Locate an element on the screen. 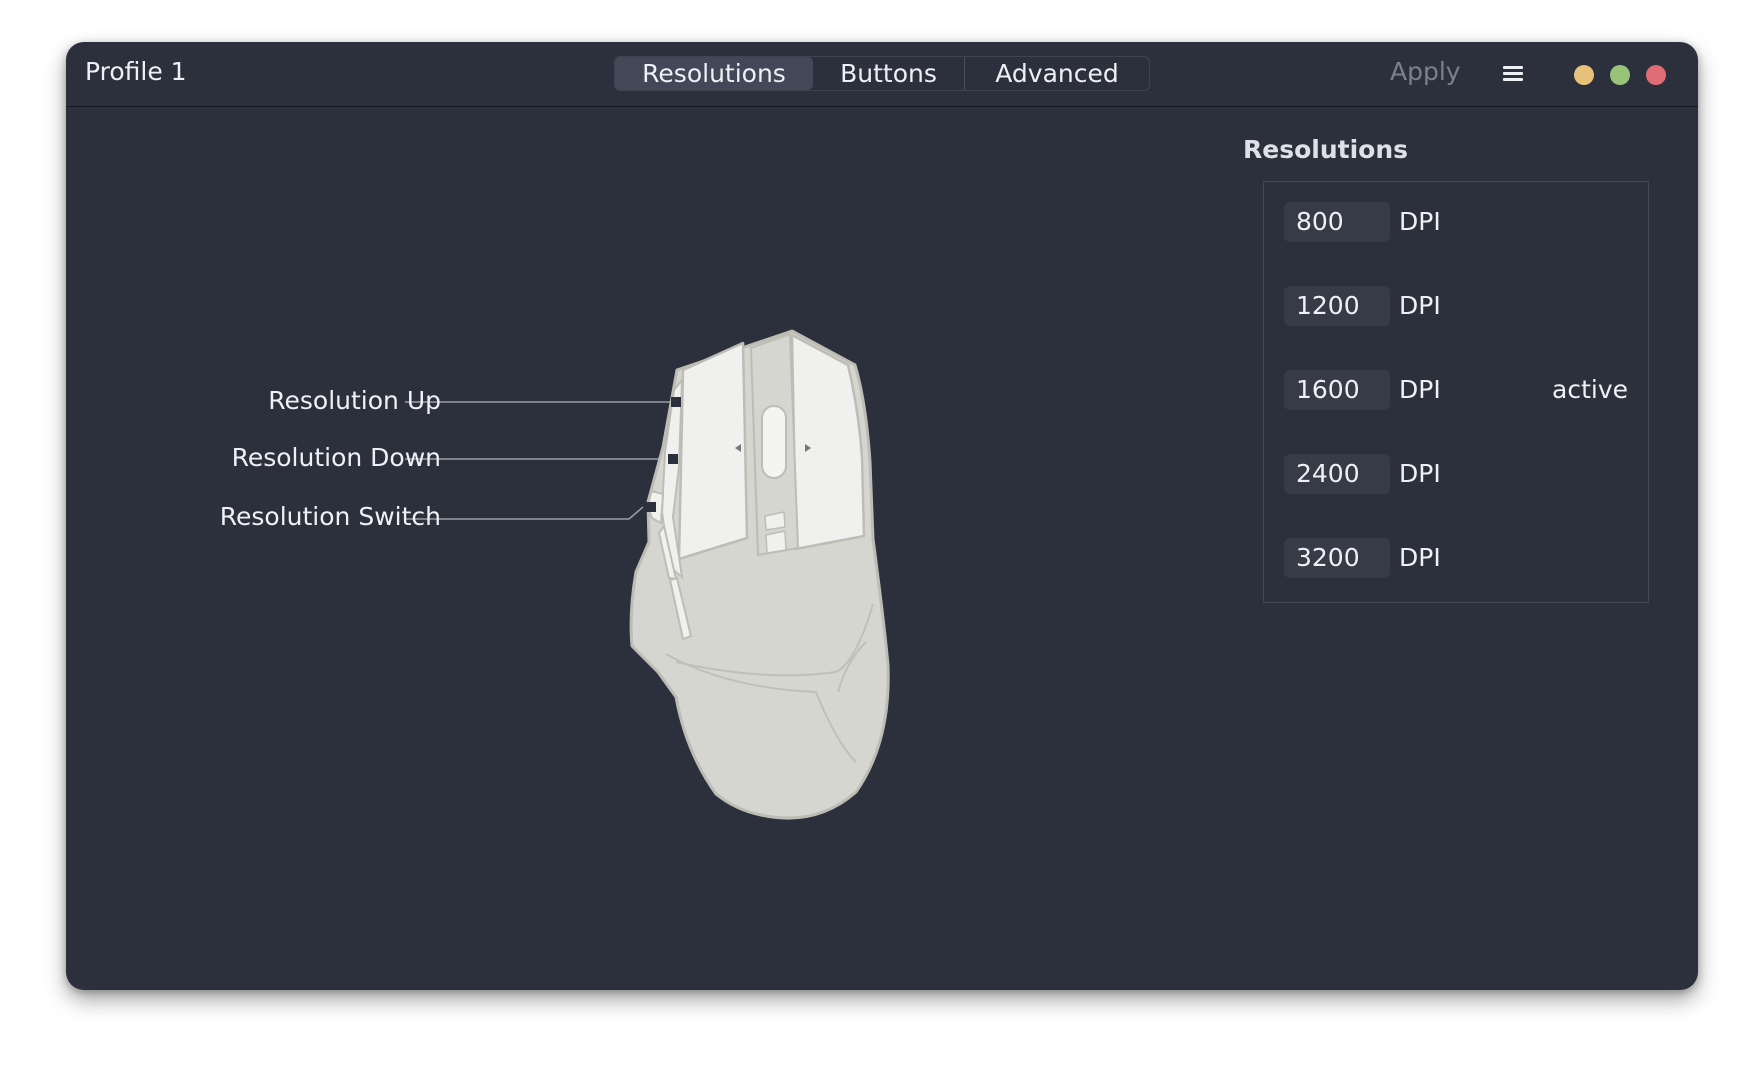  callout-resolution-down: Resolution Down is located at coordinates (336, 457).